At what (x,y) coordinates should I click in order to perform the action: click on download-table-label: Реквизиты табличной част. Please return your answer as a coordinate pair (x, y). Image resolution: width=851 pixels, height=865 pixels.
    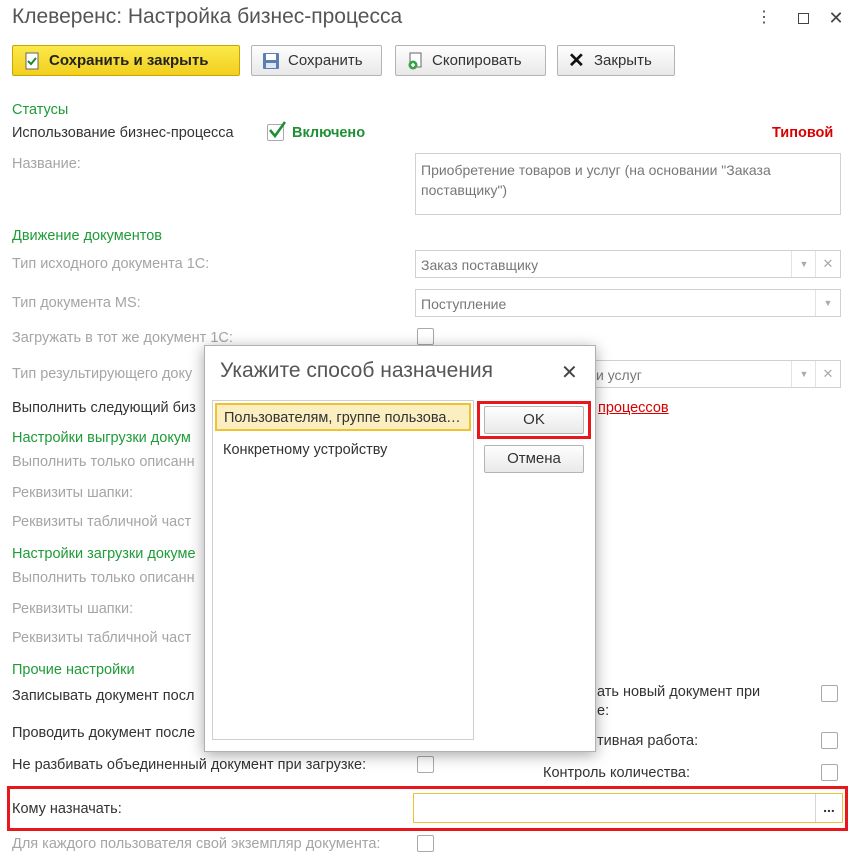
    Looking at the image, I should click on (102, 638).